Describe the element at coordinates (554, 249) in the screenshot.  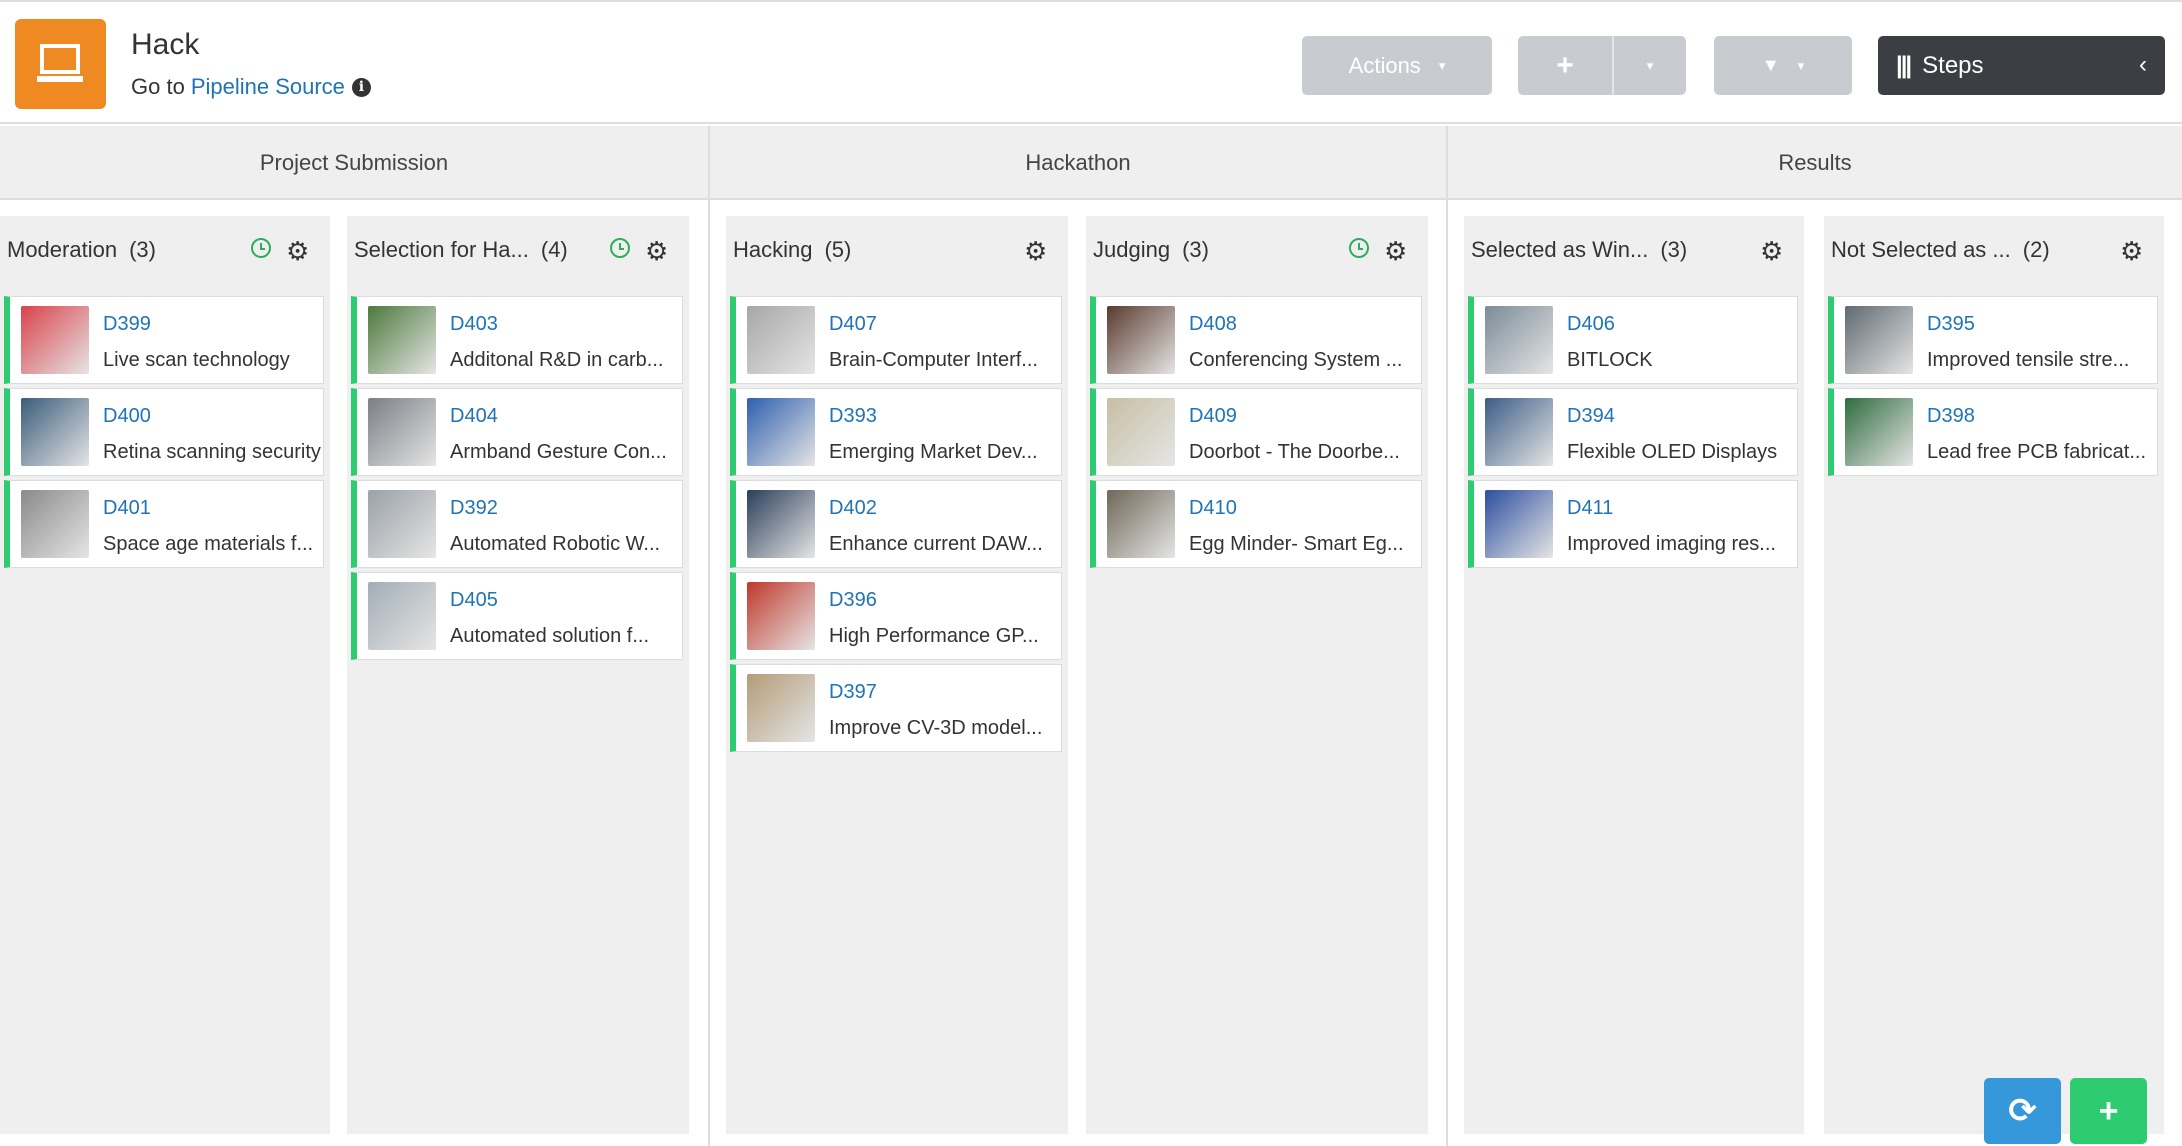
I see `column-count: (4)` at that location.